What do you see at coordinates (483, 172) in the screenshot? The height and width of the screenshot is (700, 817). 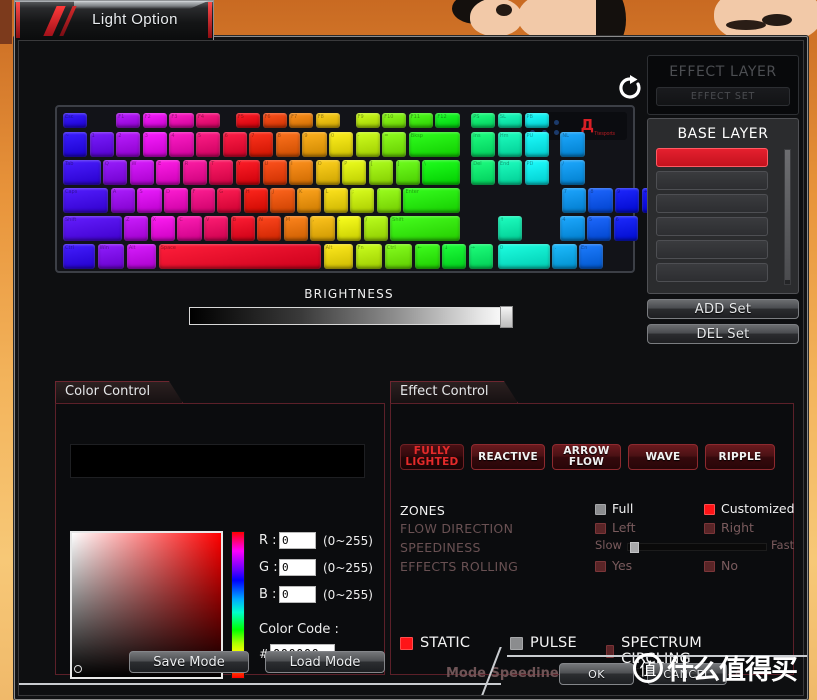 I see `keyboard-key: Del` at bounding box center [483, 172].